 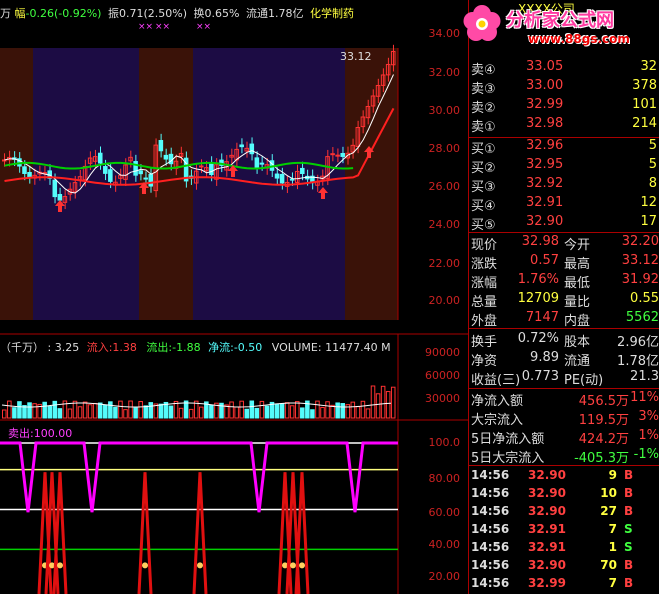 What do you see at coordinates (563, 513) in the screenshot?
I see `tick-row: 14:56 32.90 27 B` at bounding box center [563, 513].